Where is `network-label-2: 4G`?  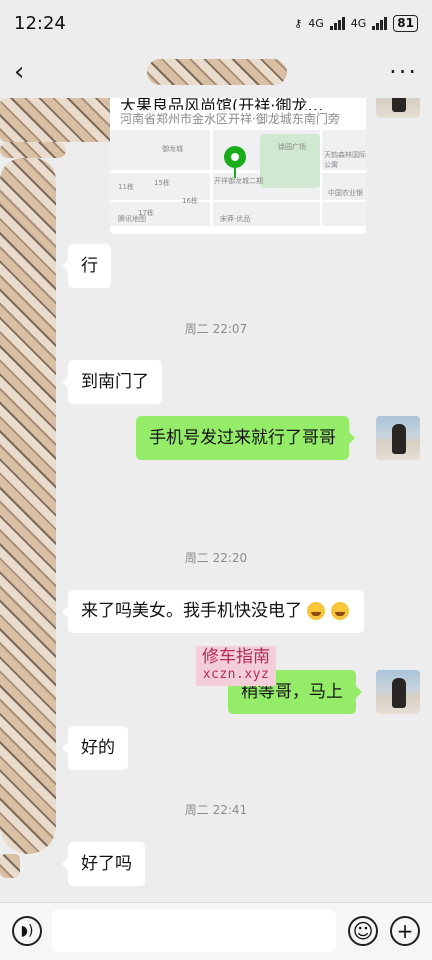 network-label-2: 4G is located at coordinates (358, 23).